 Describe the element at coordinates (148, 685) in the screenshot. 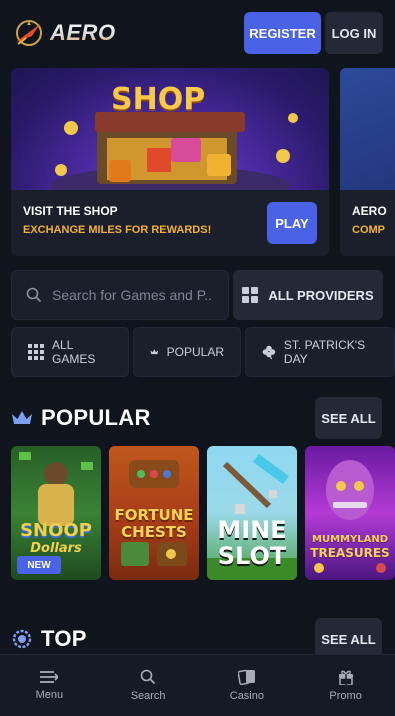

I see `nav-item-search: Search` at that location.